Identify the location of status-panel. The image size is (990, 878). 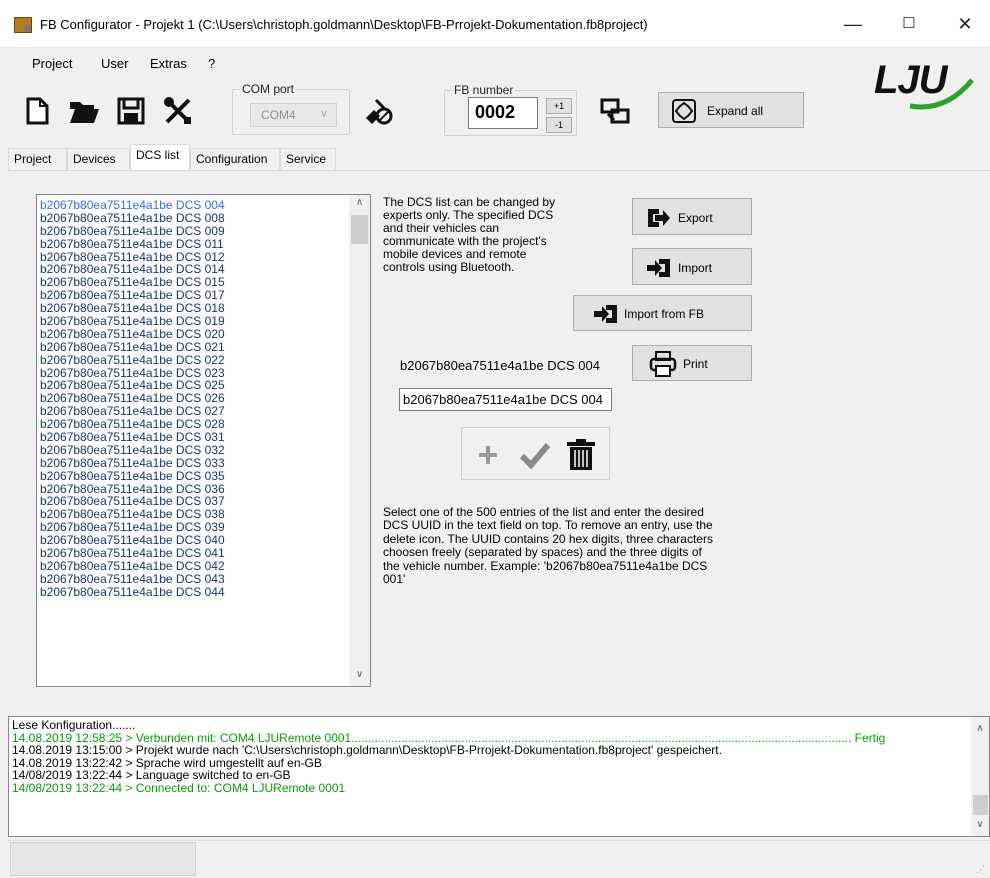
(103, 859).